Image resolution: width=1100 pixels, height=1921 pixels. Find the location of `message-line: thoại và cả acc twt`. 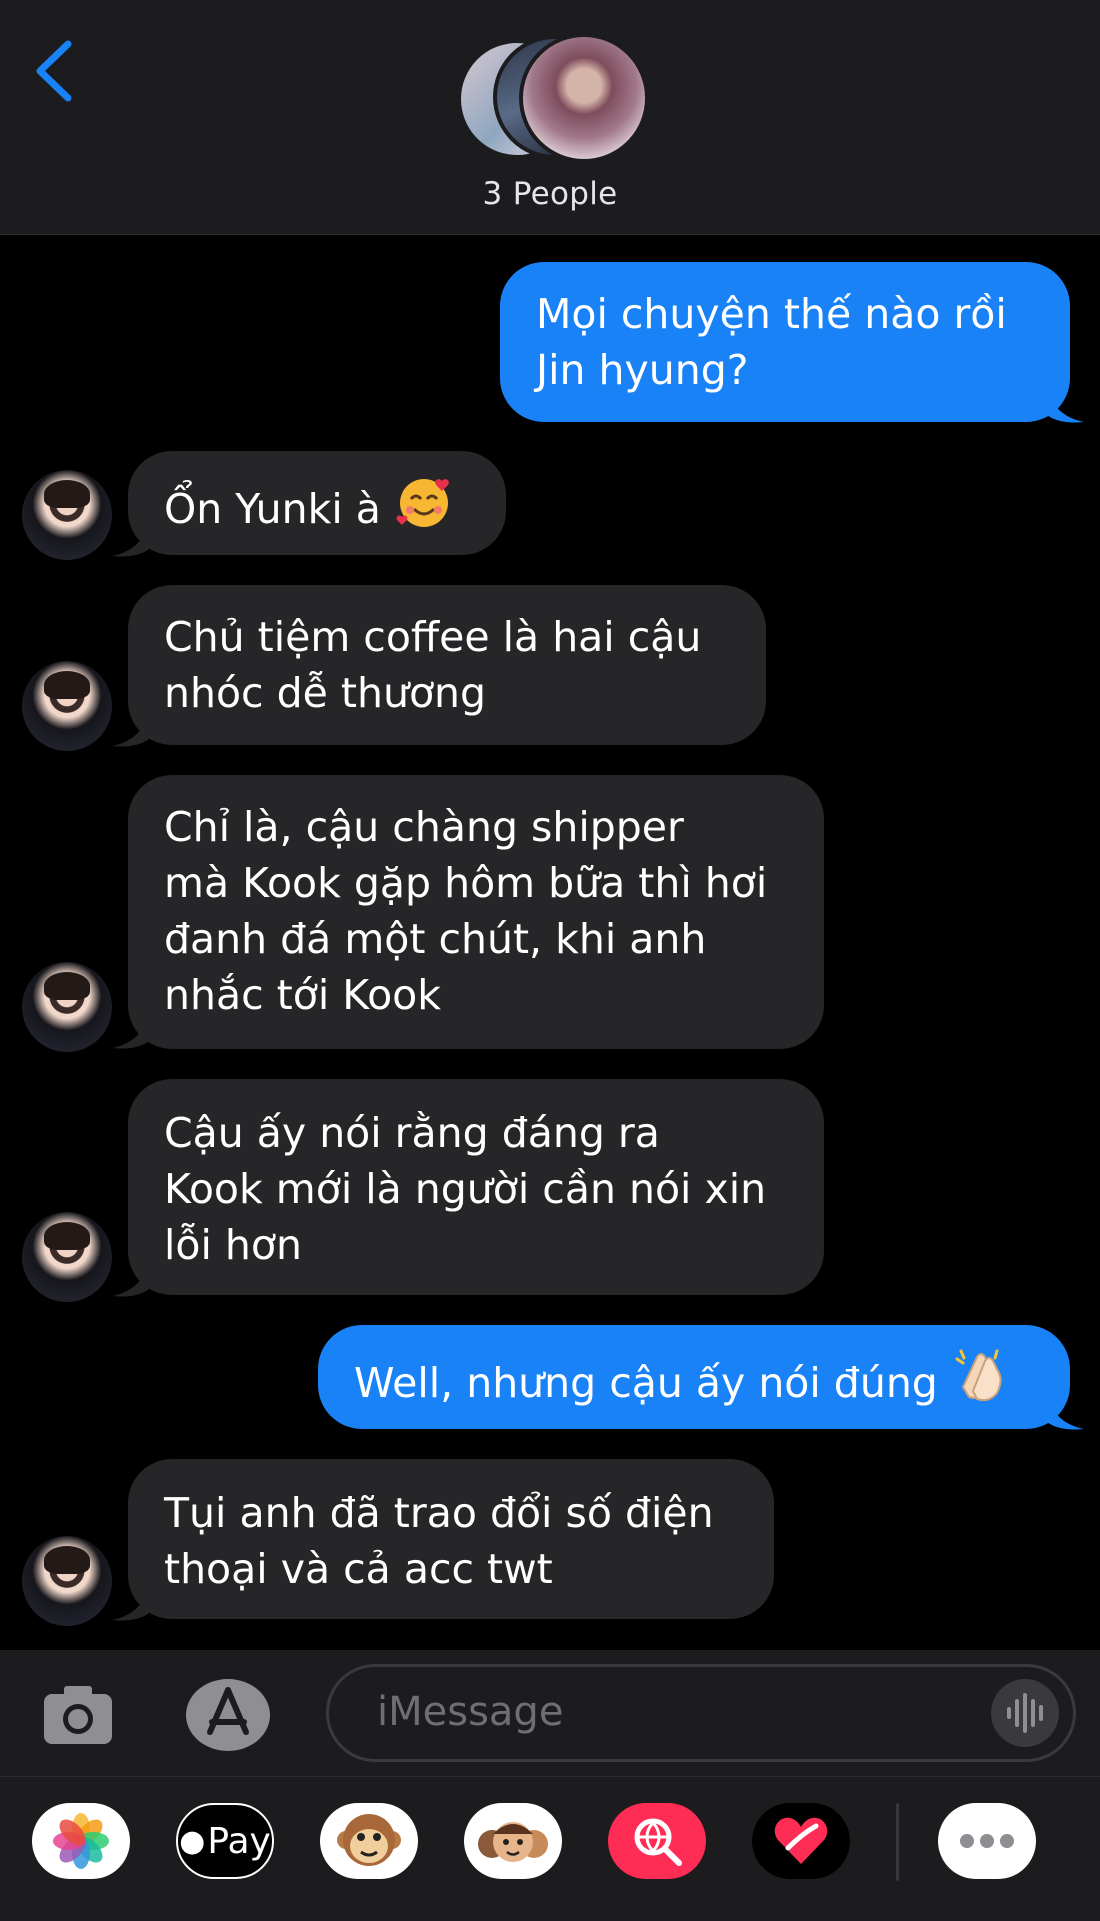

message-line: thoại và cả acc twt is located at coordinates (358, 1569).